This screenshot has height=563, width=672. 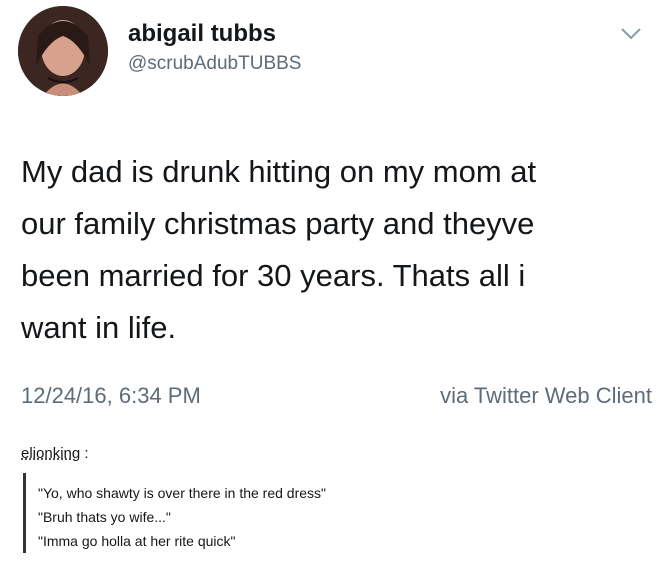 What do you see at coordinates (104, 517) in the screenshot?
I see `quote-line: "Bruh thats yo wife..."` at bounding box center [104, 517].